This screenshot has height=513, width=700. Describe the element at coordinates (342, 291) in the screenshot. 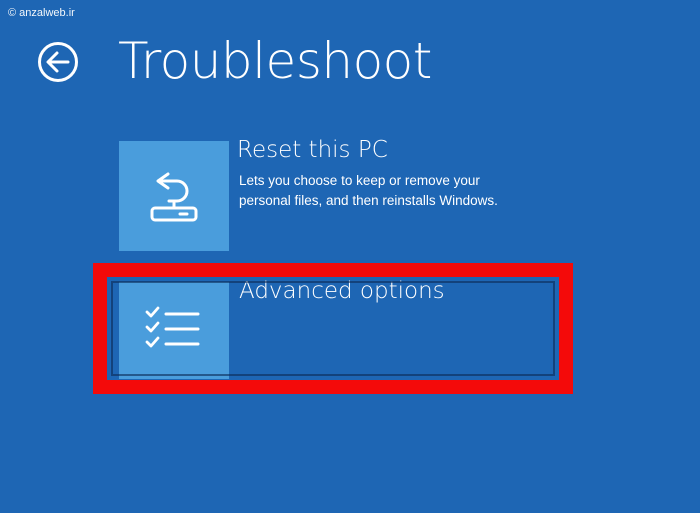

I see `advanced-title: Advanced options` at that location.